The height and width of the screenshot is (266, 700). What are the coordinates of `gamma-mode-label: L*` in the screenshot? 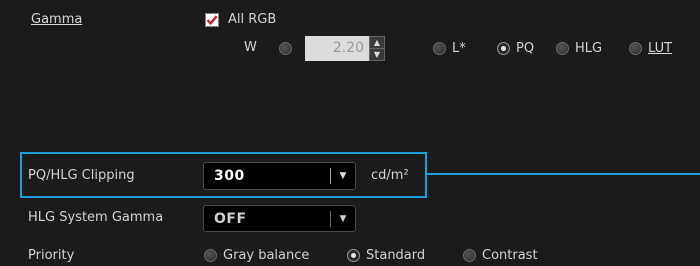 It's located at (459, 48).